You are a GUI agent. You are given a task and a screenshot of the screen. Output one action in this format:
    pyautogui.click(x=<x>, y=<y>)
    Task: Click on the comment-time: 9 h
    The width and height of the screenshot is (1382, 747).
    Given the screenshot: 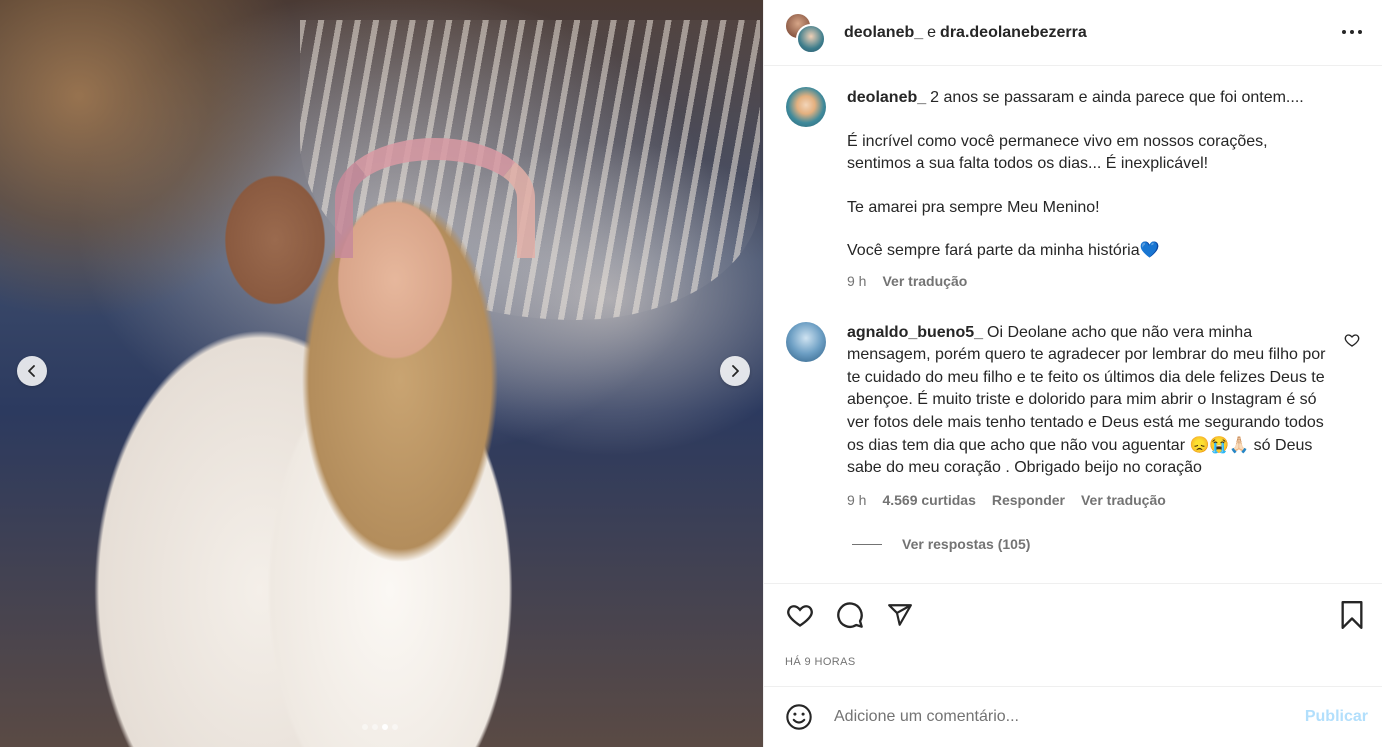 What is the action you would take?
    pyautogui.click(x=857, y=499)
    